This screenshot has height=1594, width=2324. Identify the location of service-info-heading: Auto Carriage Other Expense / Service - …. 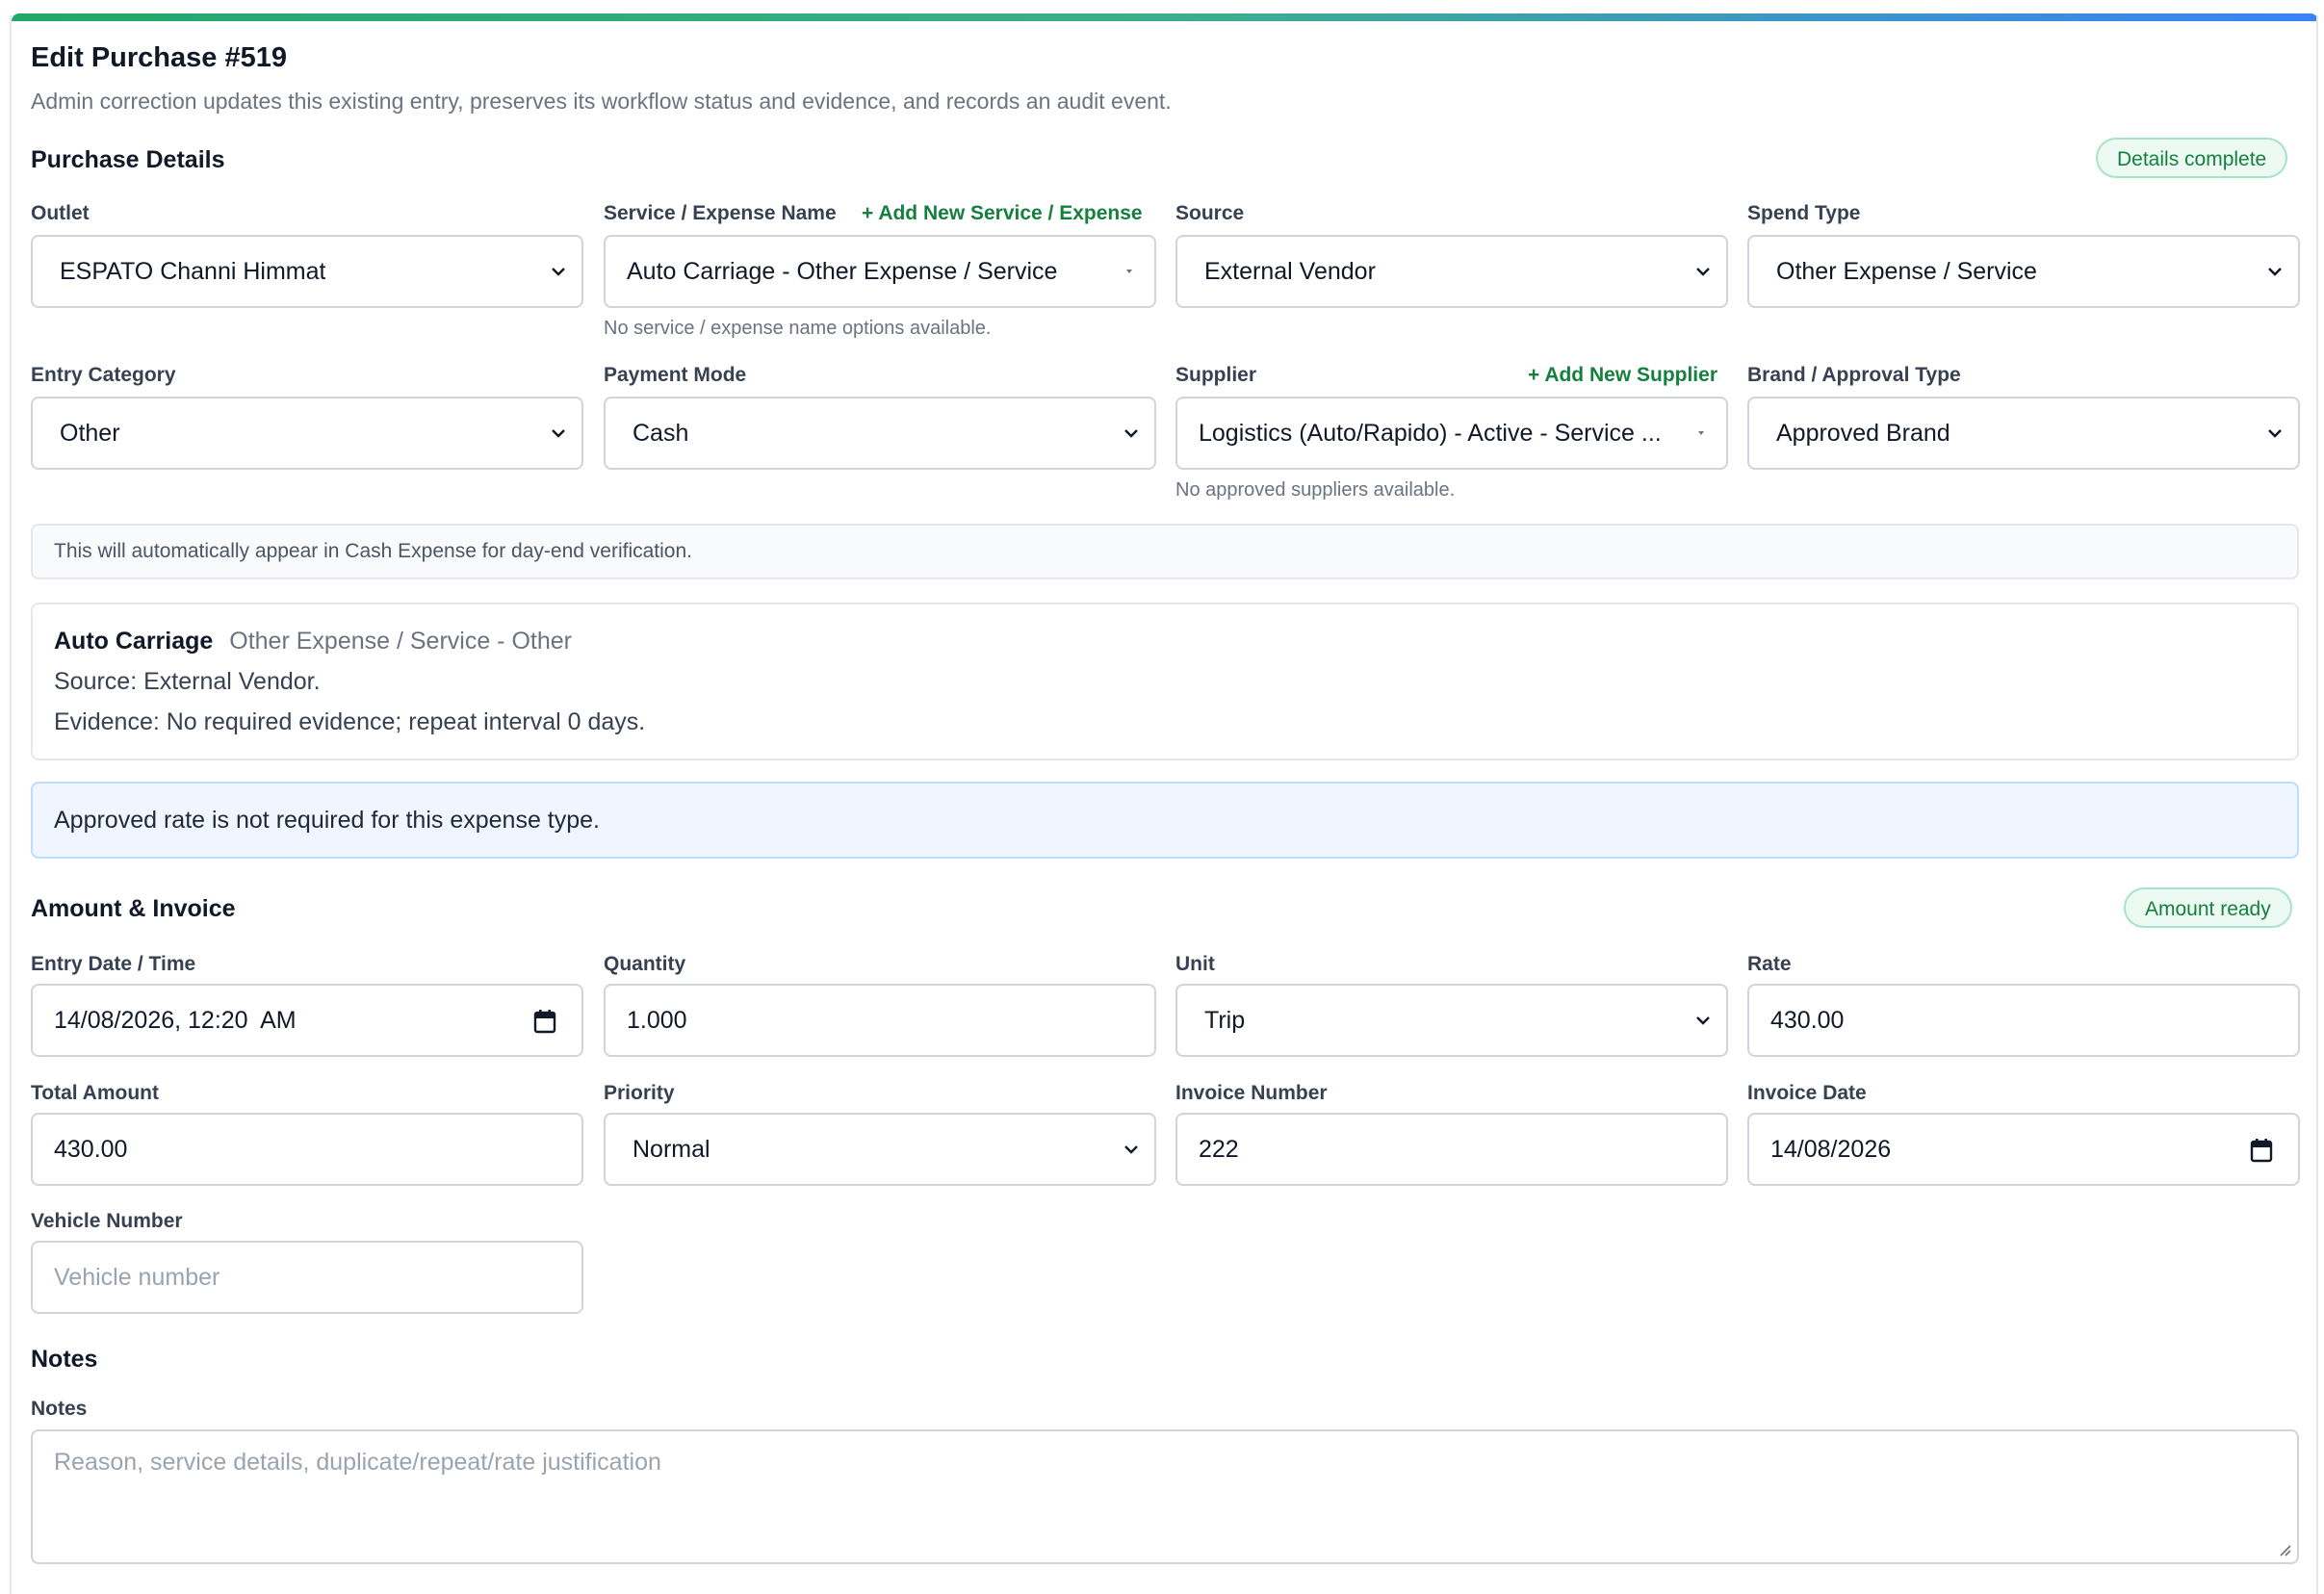
(313, 642).